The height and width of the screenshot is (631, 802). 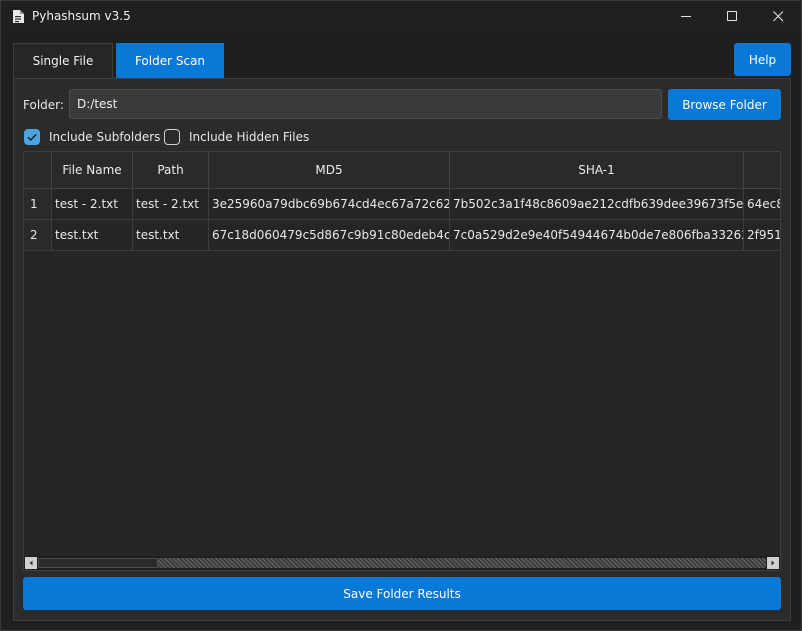 I want to click on tab-single-file: Single File, so click(x=63, y=60).